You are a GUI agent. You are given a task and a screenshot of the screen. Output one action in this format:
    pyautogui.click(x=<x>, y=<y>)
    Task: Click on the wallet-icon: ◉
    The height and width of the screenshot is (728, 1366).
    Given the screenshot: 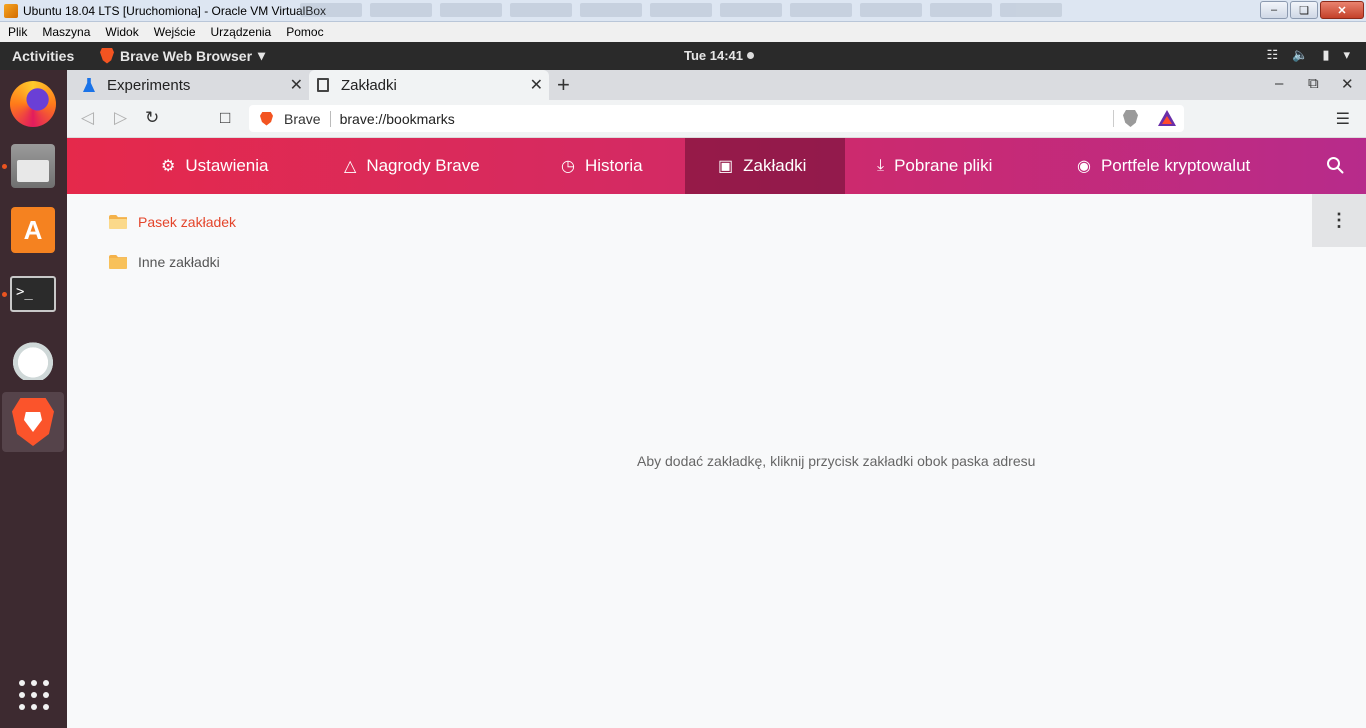 What is the action you would take?
    pyautogui.click(x=1084, y=166)
    